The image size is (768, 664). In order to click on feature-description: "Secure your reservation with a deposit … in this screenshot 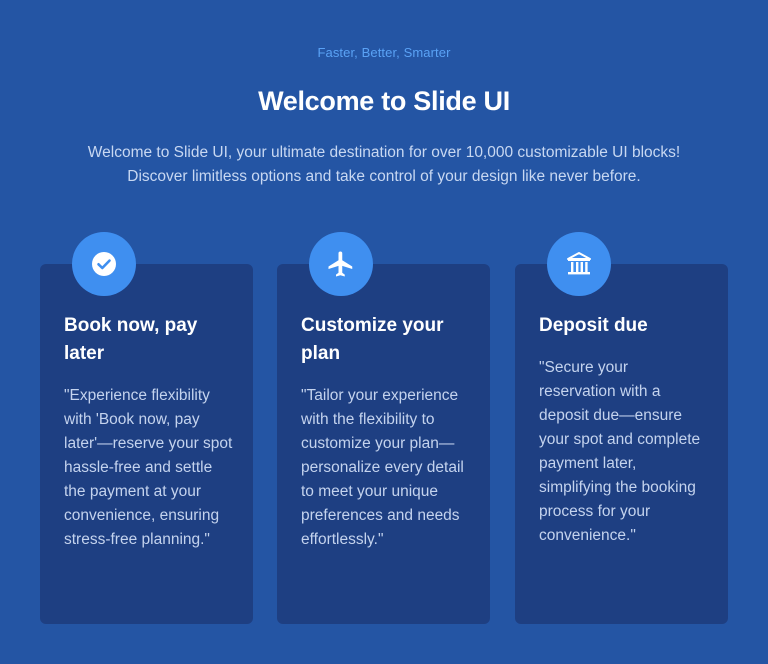, I will do `click(620, 451)`.